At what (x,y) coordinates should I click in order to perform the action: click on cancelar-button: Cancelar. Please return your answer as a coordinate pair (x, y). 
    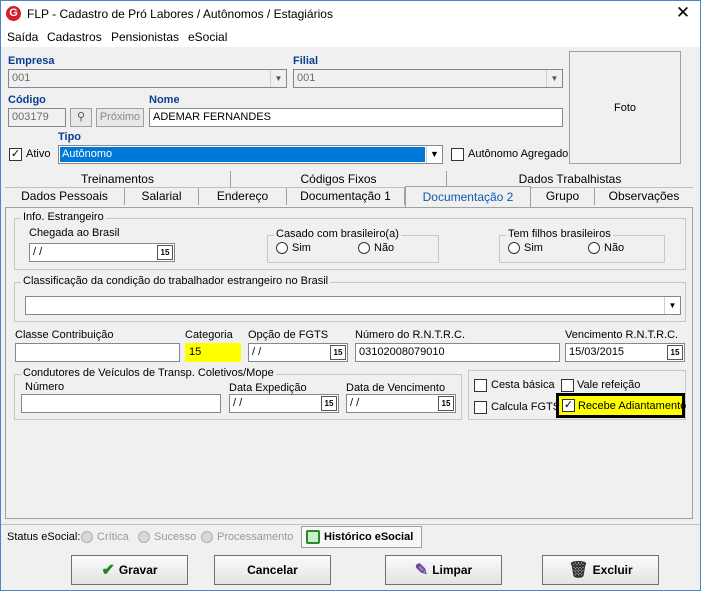
    Looking at the image, I should click on (272, 570).